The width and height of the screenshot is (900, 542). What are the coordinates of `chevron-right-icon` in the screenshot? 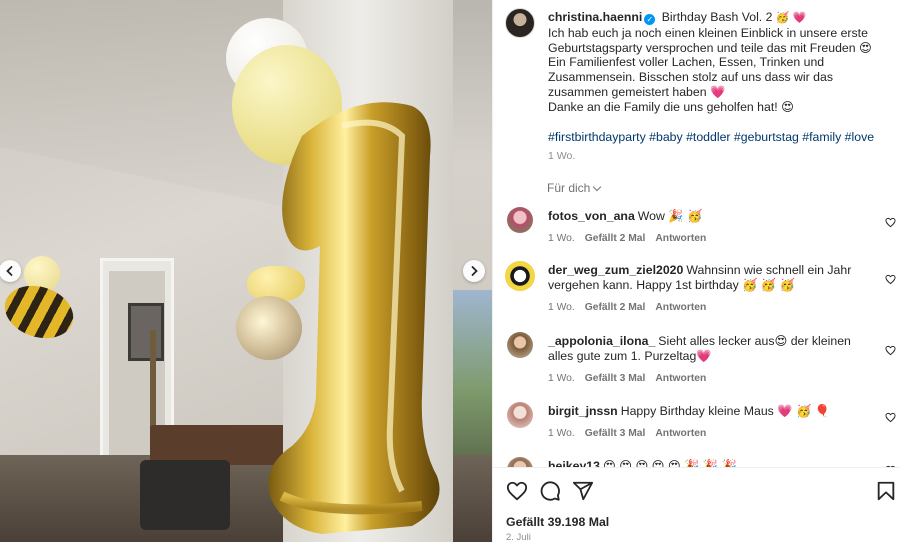 It's located at (474, 271).